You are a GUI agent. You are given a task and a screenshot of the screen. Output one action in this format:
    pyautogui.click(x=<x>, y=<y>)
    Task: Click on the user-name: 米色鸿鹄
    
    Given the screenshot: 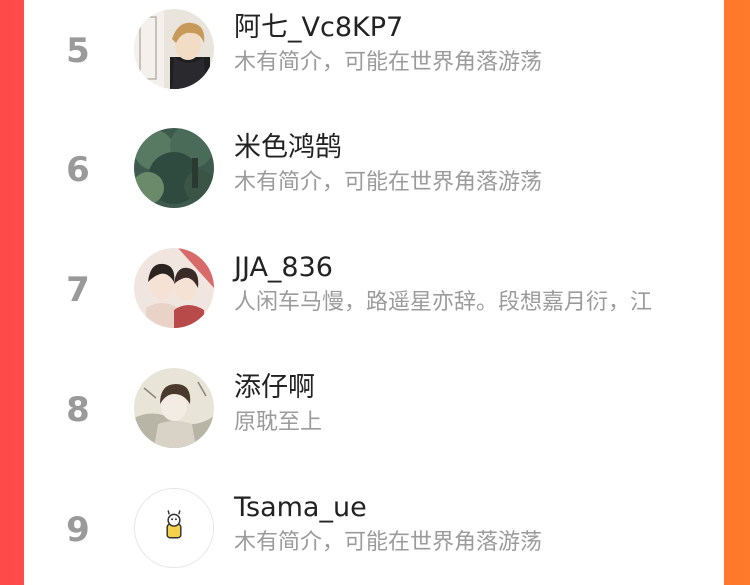 What is the action you would take?
    pyautogui.click(x=288, y=148)
    